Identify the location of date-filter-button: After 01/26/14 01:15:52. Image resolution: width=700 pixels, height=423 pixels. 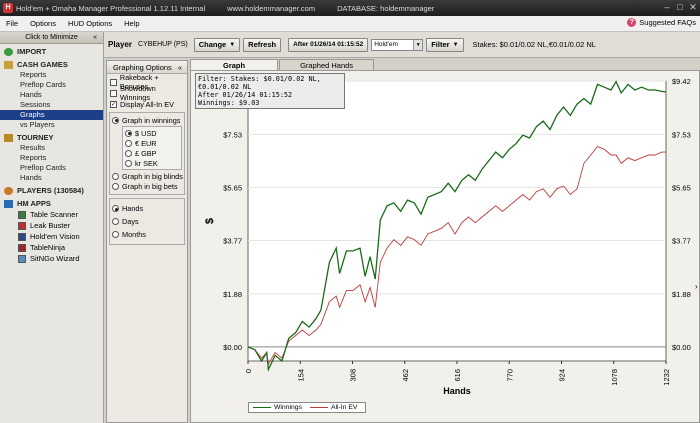
(328, 44).